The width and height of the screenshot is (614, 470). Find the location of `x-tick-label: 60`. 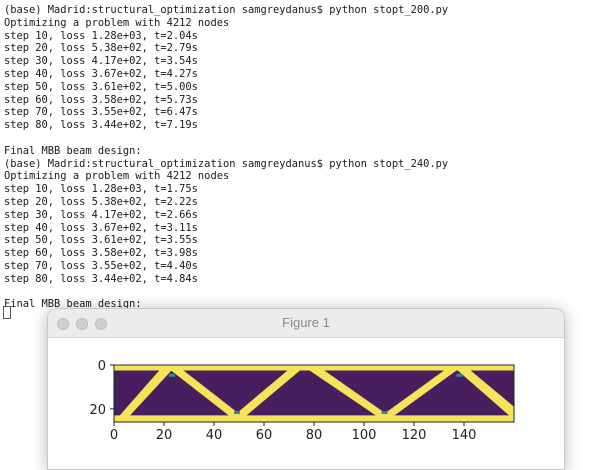

x-tick-label: 60 is located at coordinates (264, 435).